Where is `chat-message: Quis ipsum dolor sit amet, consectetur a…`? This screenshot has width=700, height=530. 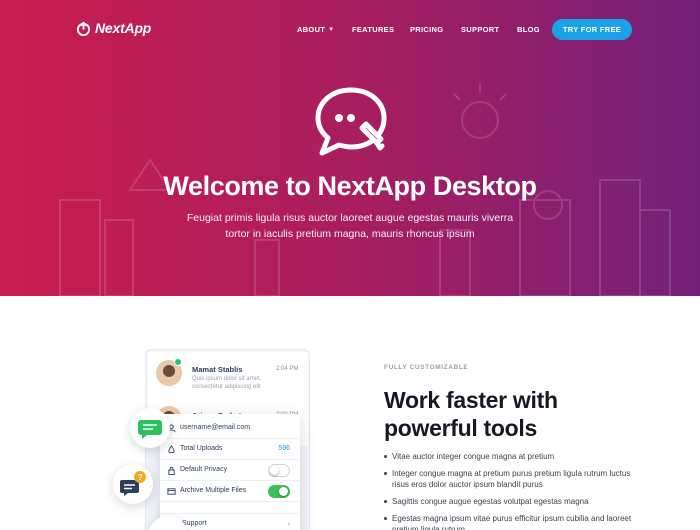
chat-message: Quis ipsum dolor sit amet, consectetur a… is located at coordinates (227, 383).